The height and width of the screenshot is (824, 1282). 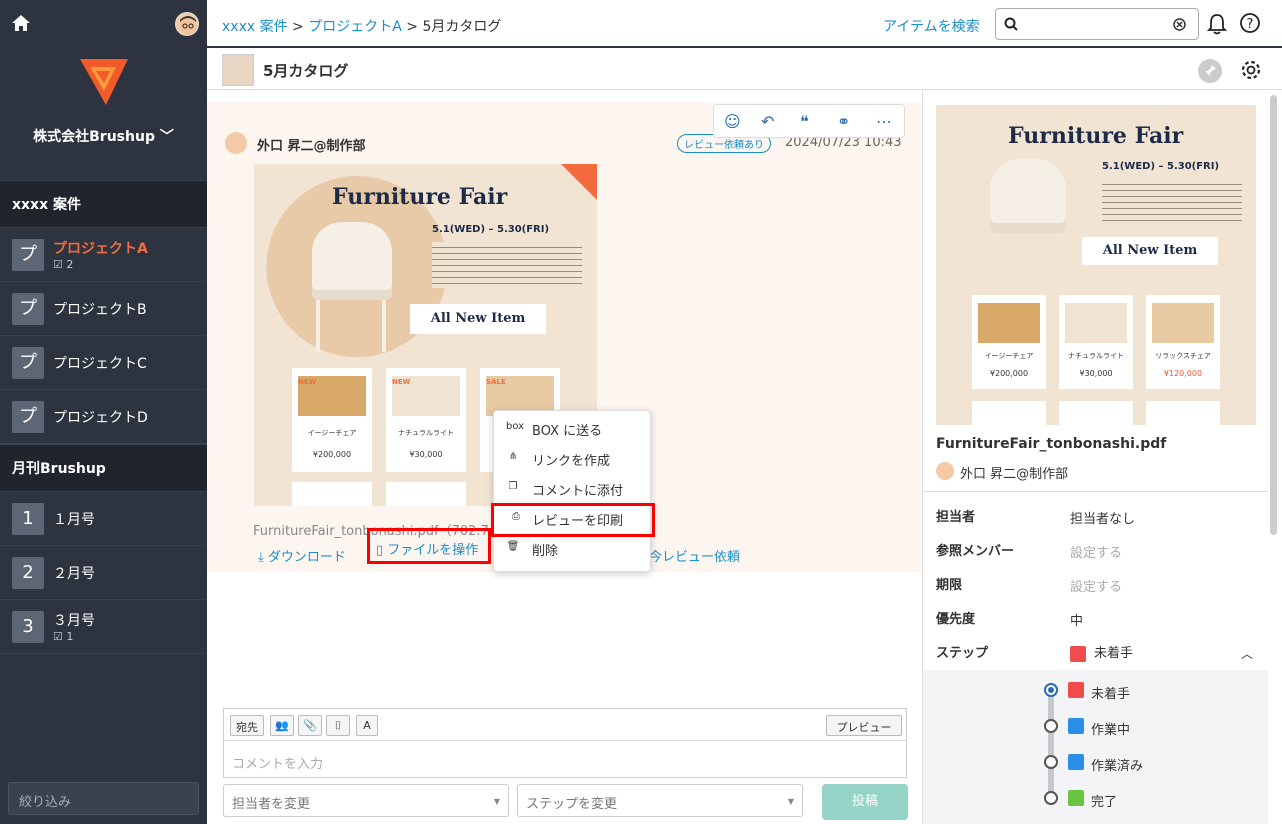 I want to click on item-header: 5月カタログ, so click(x=744, y=70).